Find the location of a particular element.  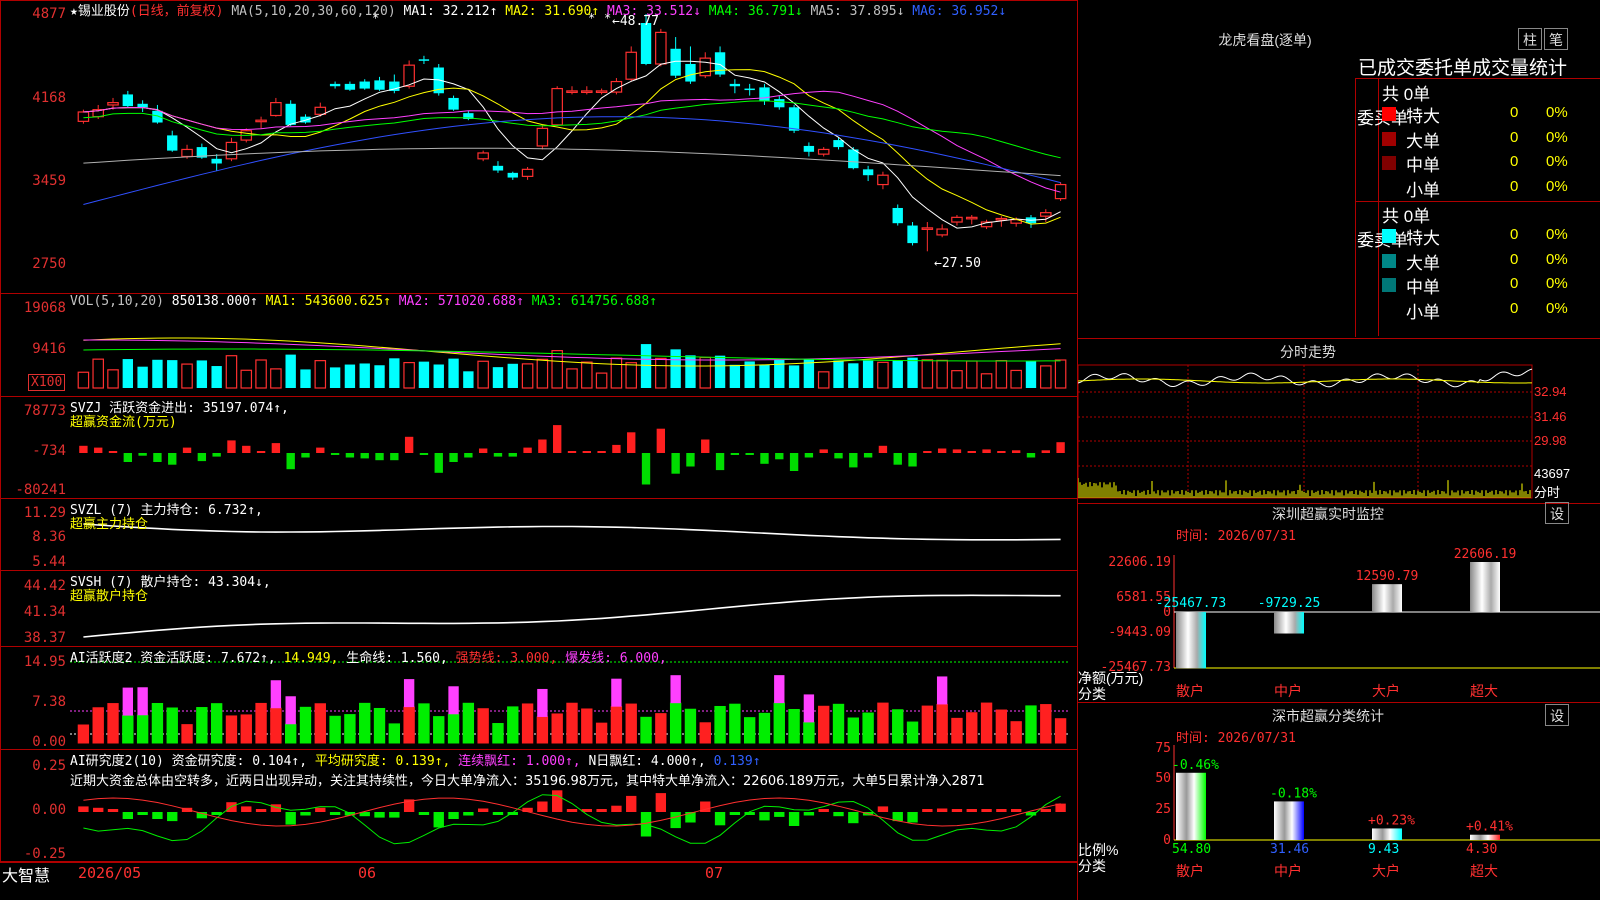

stat-category-label: 超大 is located at coordinates (1484, 872).